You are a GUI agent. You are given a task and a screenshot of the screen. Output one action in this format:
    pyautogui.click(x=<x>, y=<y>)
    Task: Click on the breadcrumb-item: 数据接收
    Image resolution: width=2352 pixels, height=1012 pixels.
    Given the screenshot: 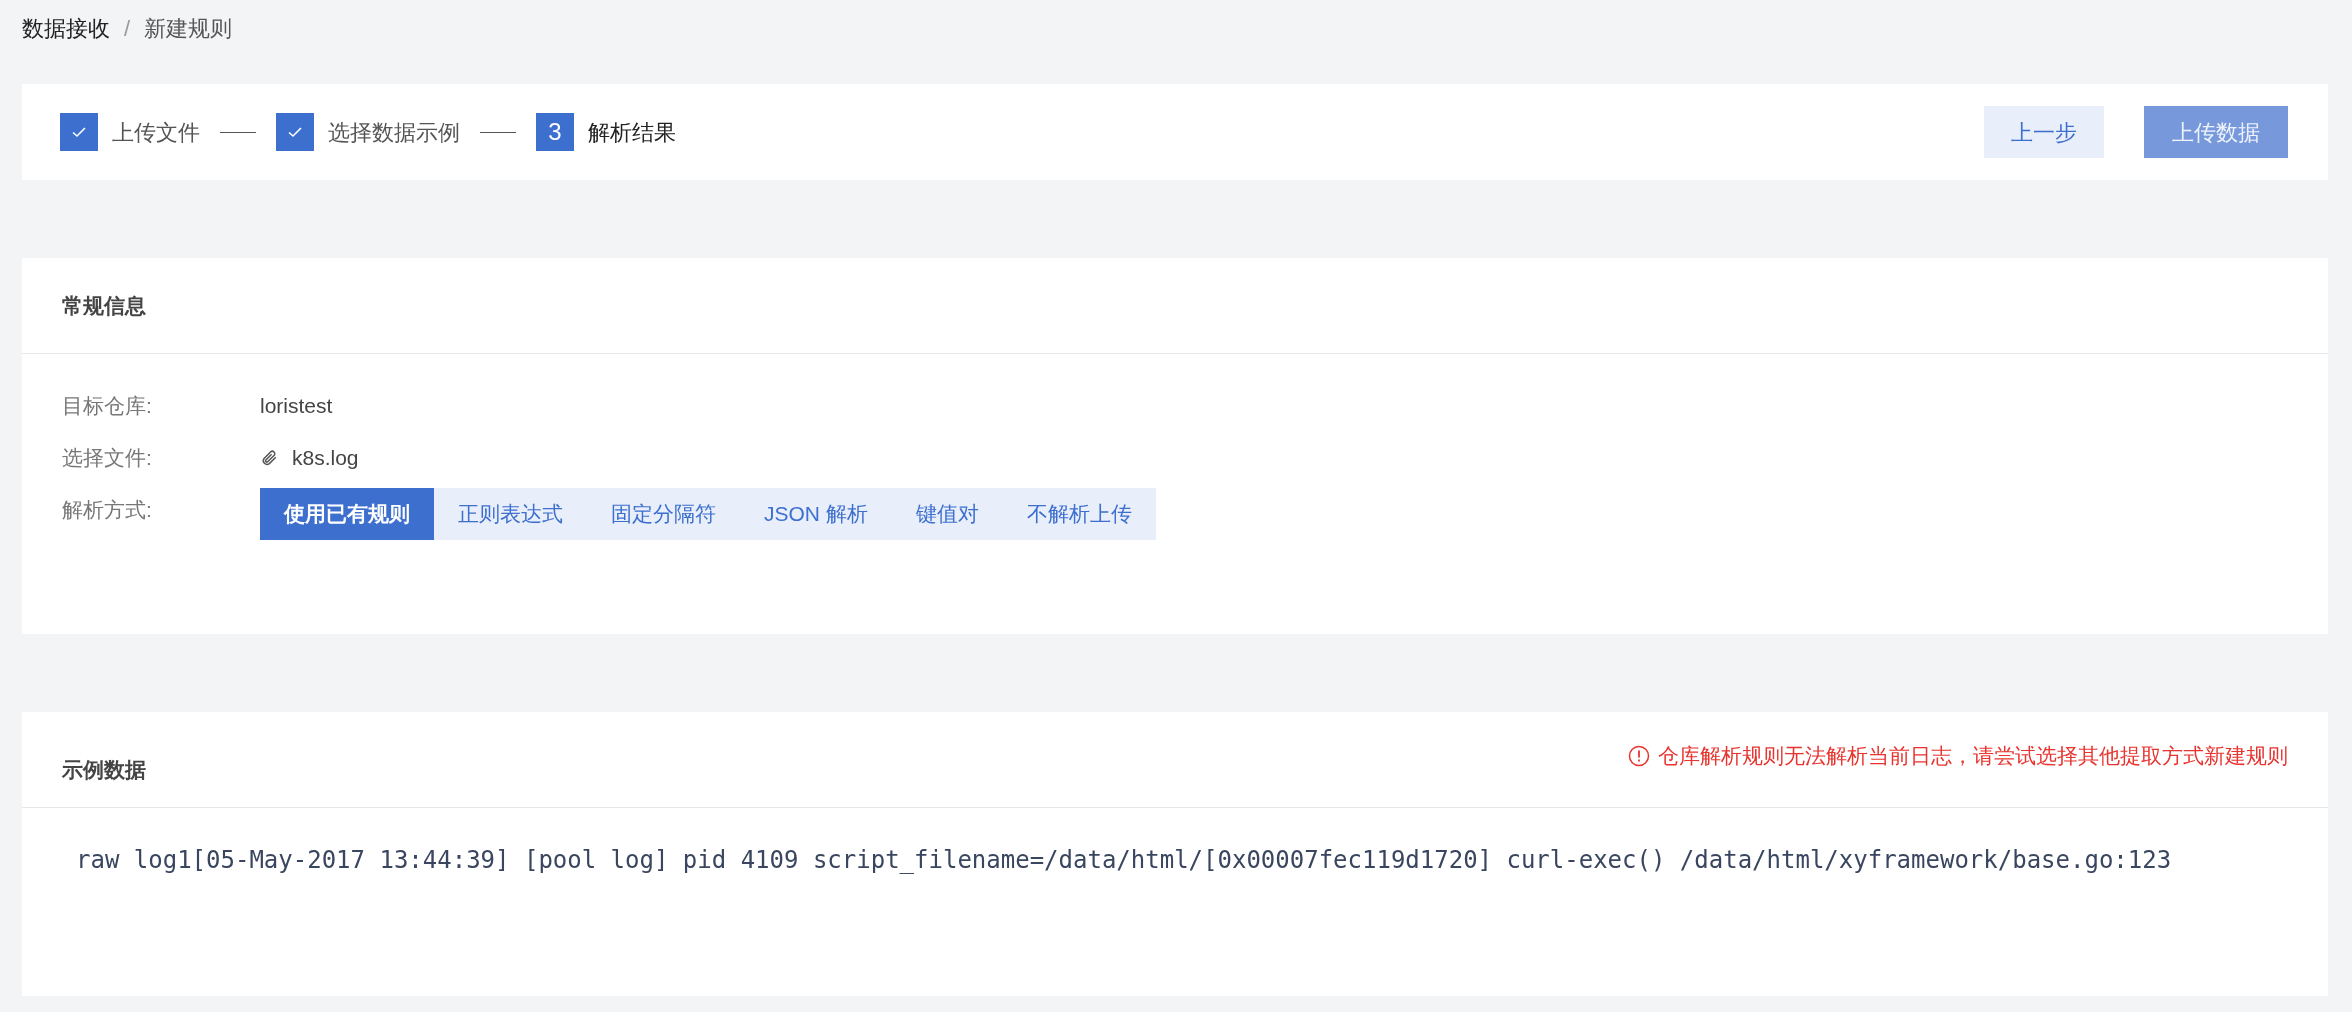 What is the action you would take?
    pyautogui.click(x=66, y=28)
    